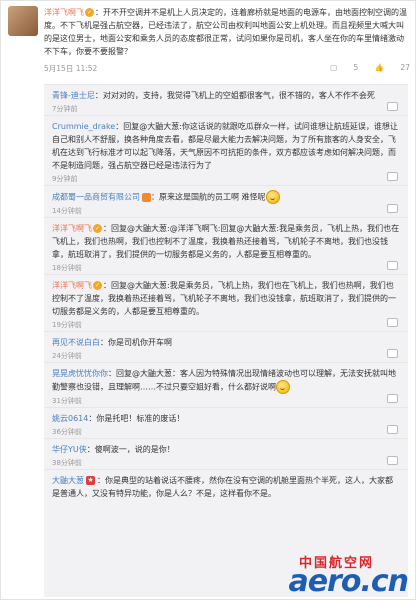  What do you see at coordinates (68, 480) in the screenshot?
I see `comment-author: 大鼬大葱` at bounding box center [68, 480].